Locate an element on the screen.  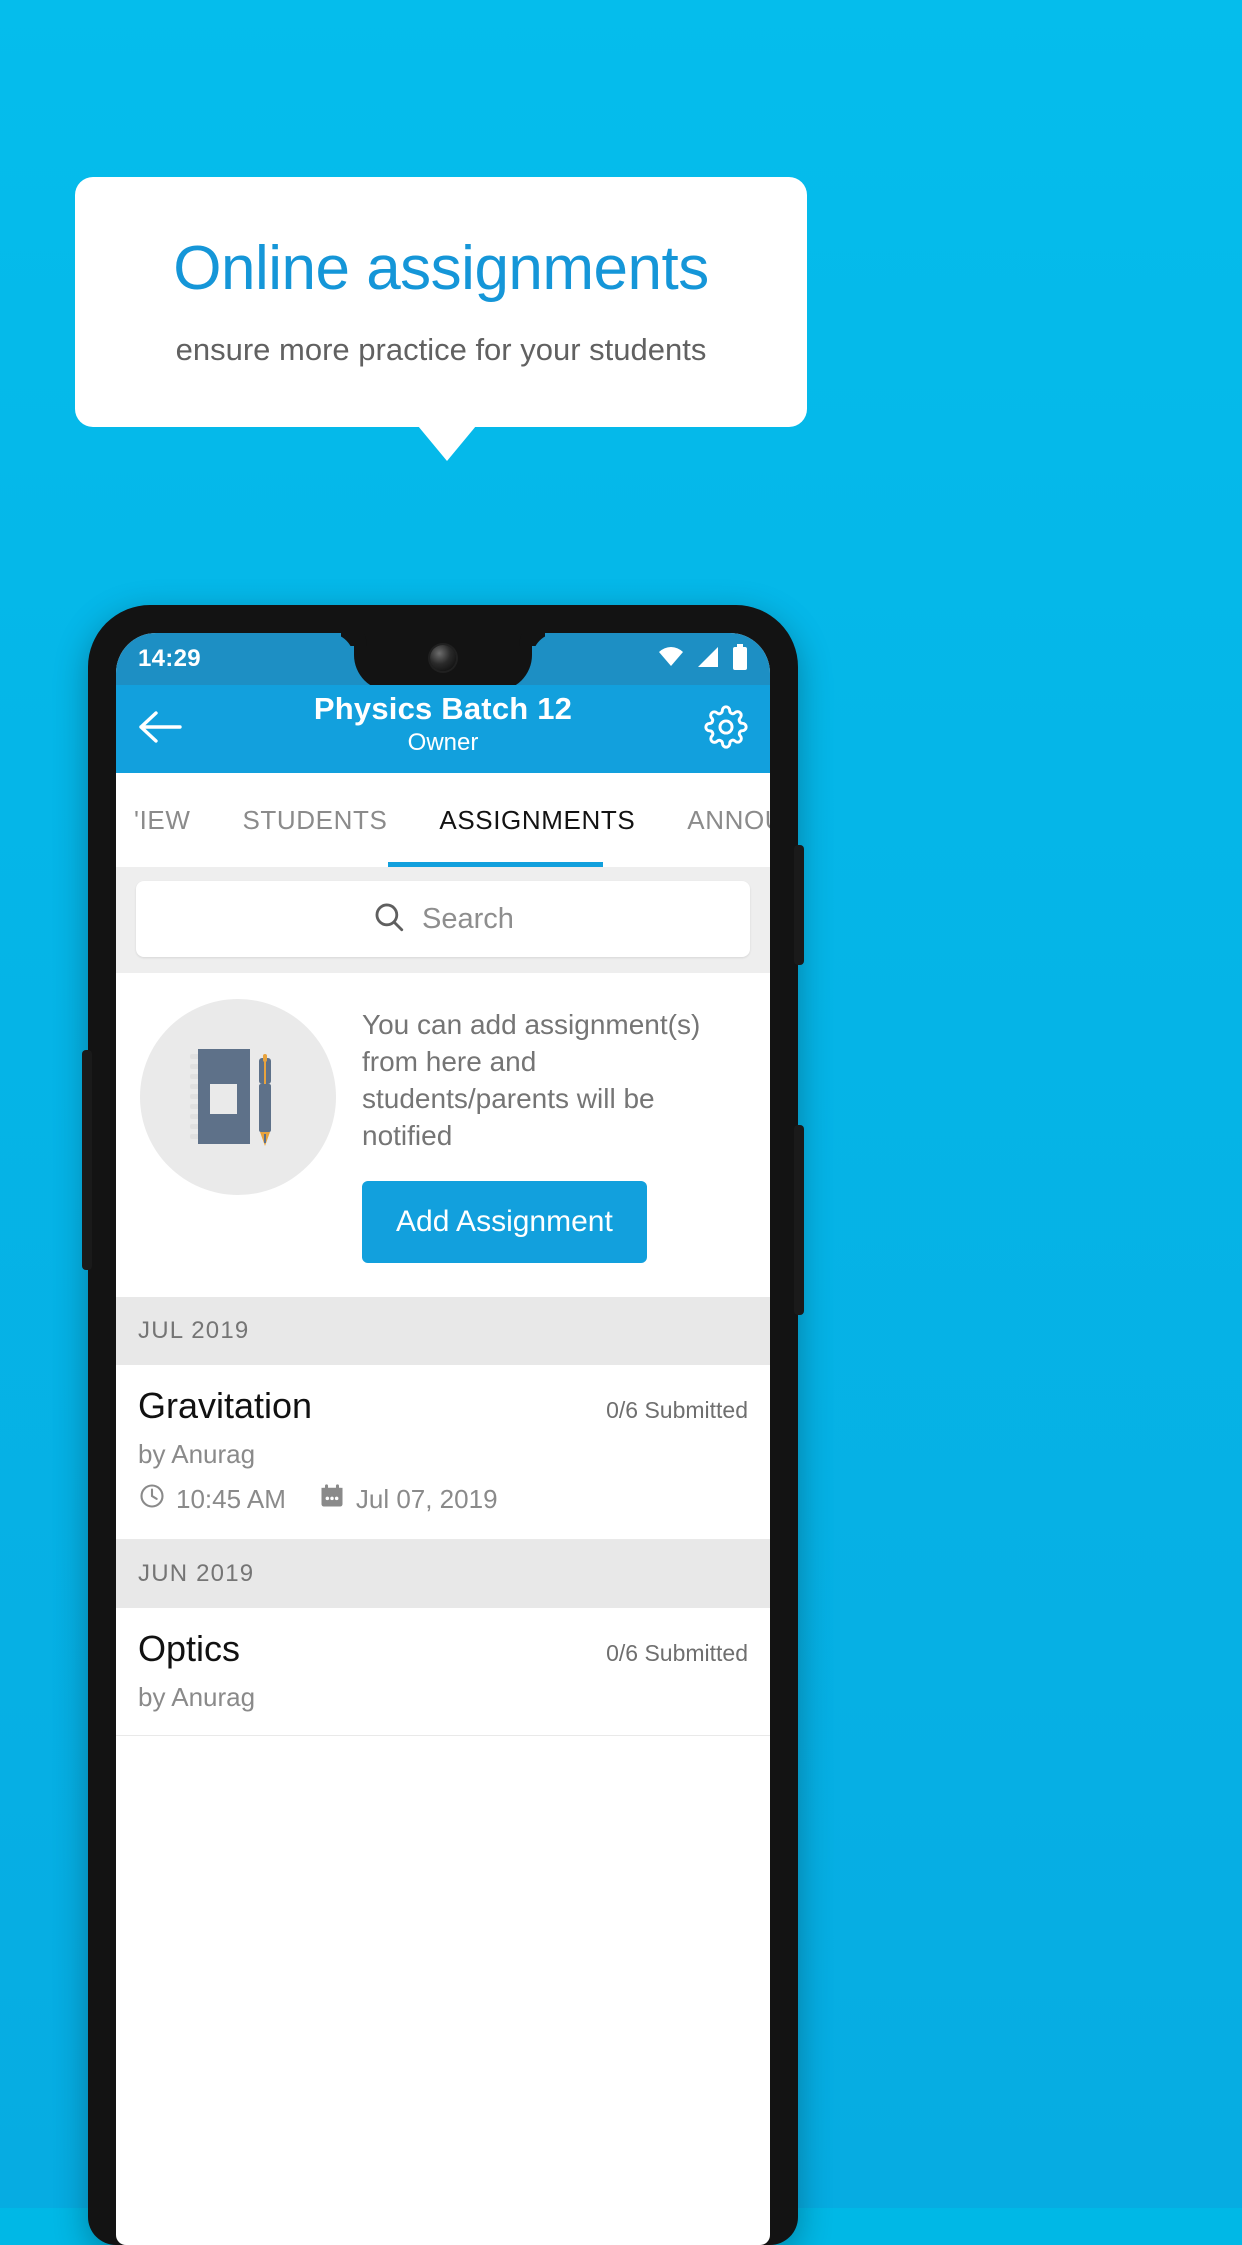
month-header-jun: JUN 2019 is located at coordinates (443, 1573).